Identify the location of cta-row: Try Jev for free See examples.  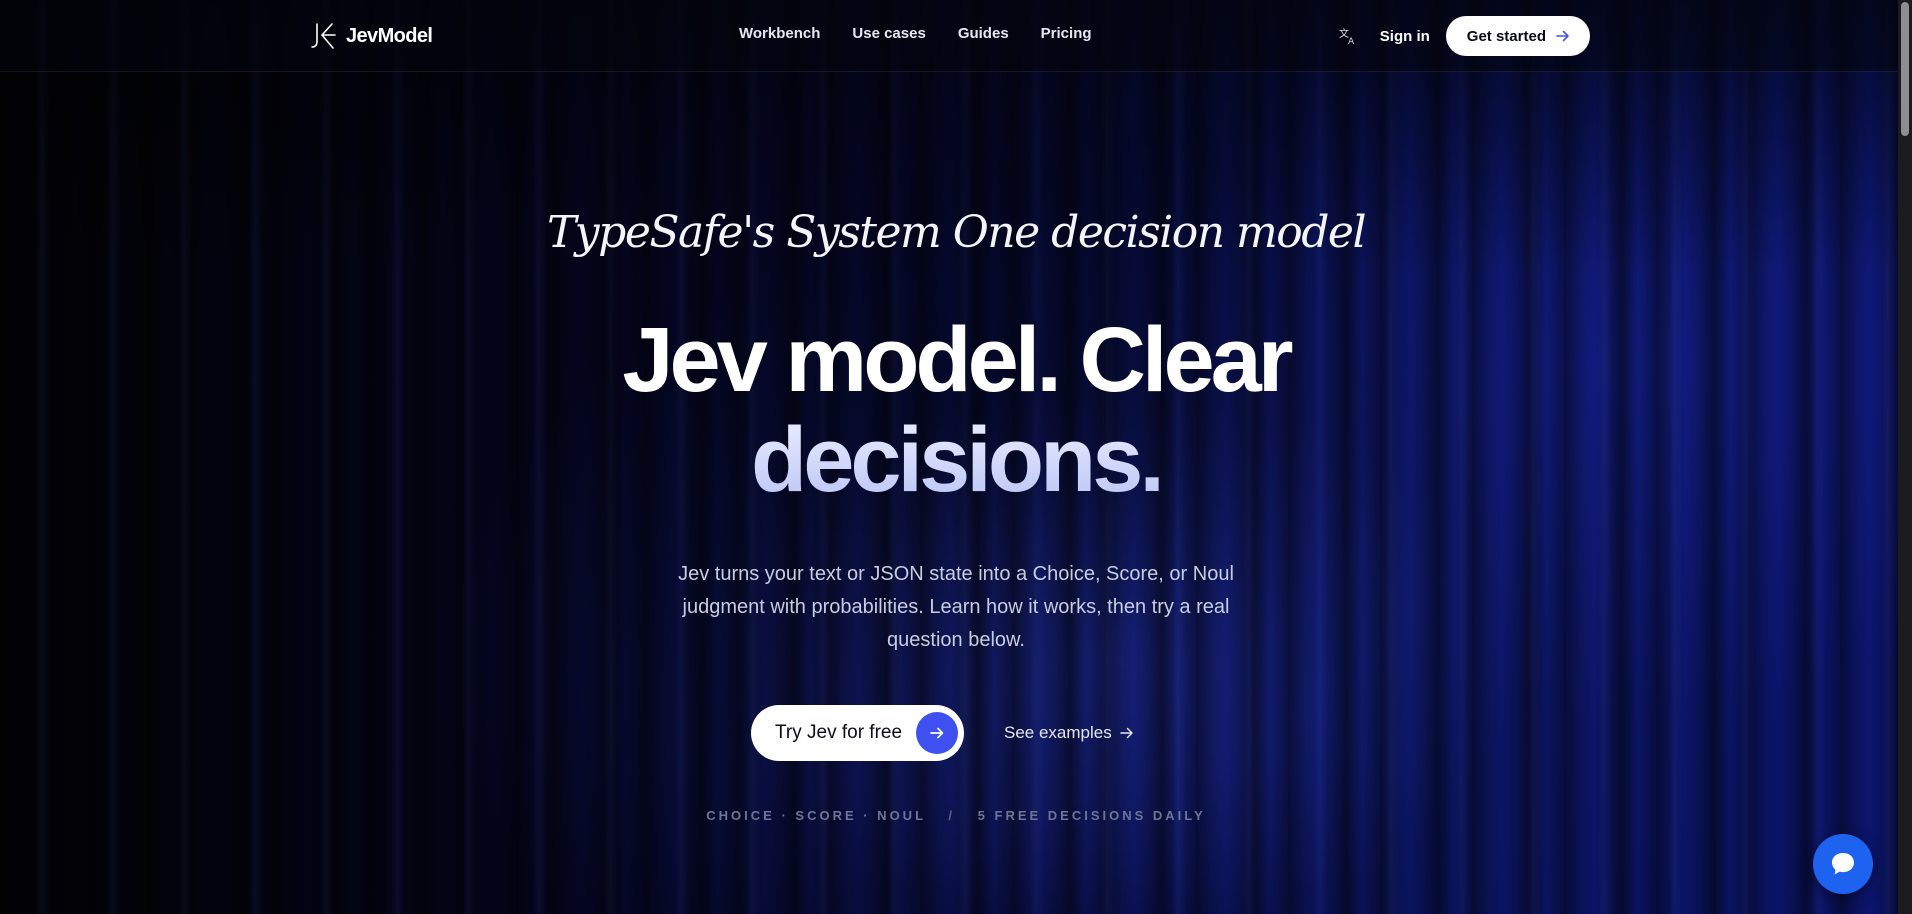
(942, 733).